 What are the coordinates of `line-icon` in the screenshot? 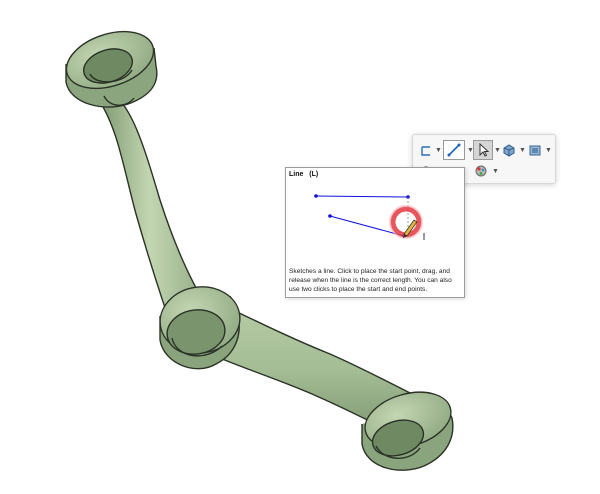 It's located at (454, 150).